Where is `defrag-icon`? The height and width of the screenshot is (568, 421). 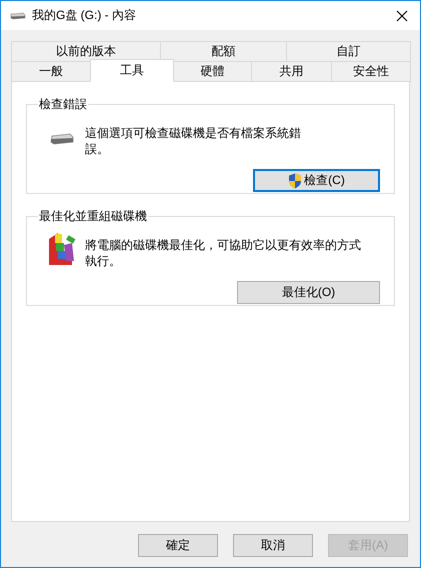
defrag-icon is located at coordinates (62, 249).